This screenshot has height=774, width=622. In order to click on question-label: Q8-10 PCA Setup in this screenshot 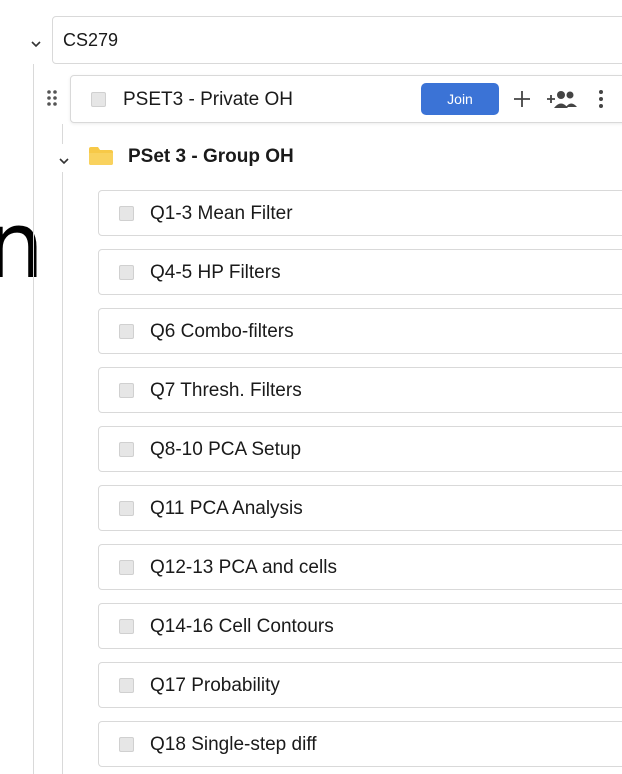, I will do `click(226, 449)`.